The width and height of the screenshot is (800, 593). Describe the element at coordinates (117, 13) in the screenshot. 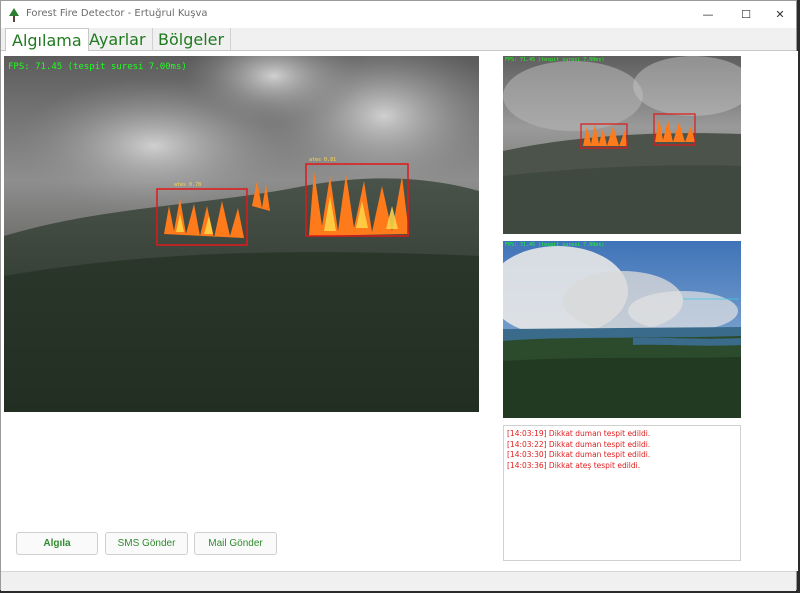

I see `window-title: Forest Fire Detector - Ertuğrul Kuşva` at that location.